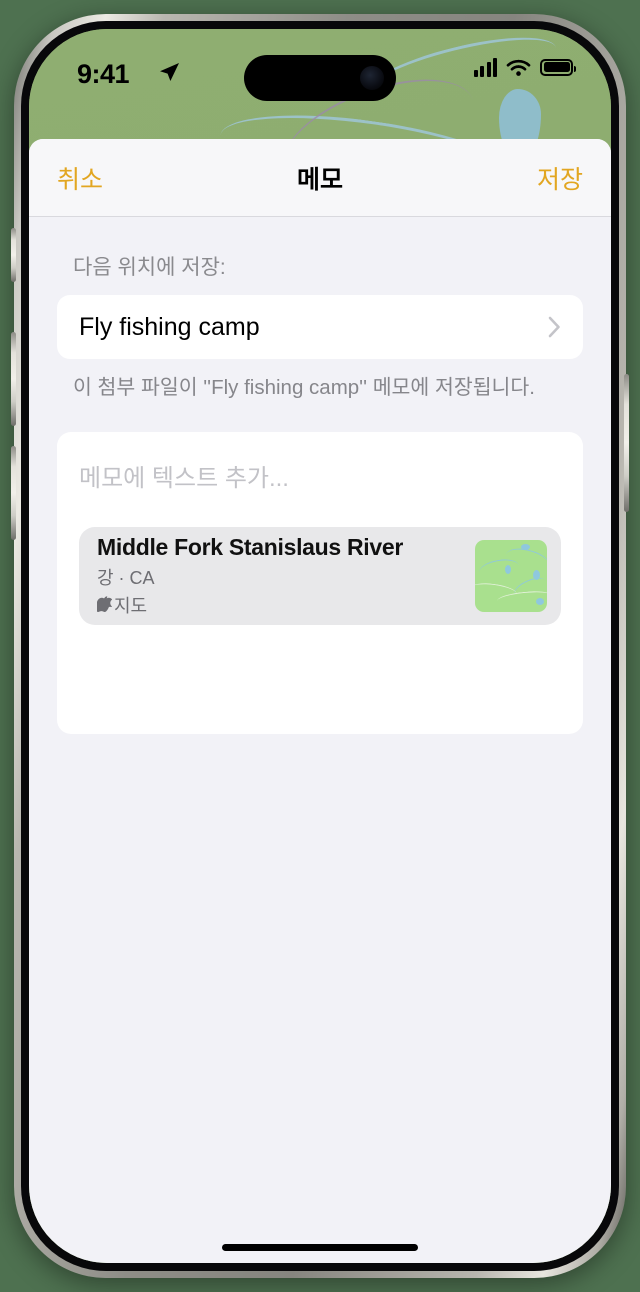 The height and width of the screenshot is (1292, 640). I want to click on attachment-card: Middle Fork Stanislaus River 강 · CA 지도, so click(320, 575).